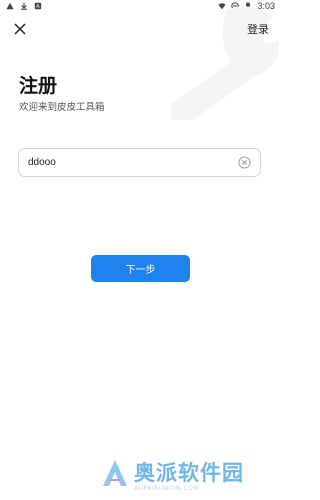 Image resolution: width=320 pixels, height=500 pixels. What do you see at coordinates (225, 63) in the screenshot?
I see `background-wrench-icon` at bounding box center [225, 63].